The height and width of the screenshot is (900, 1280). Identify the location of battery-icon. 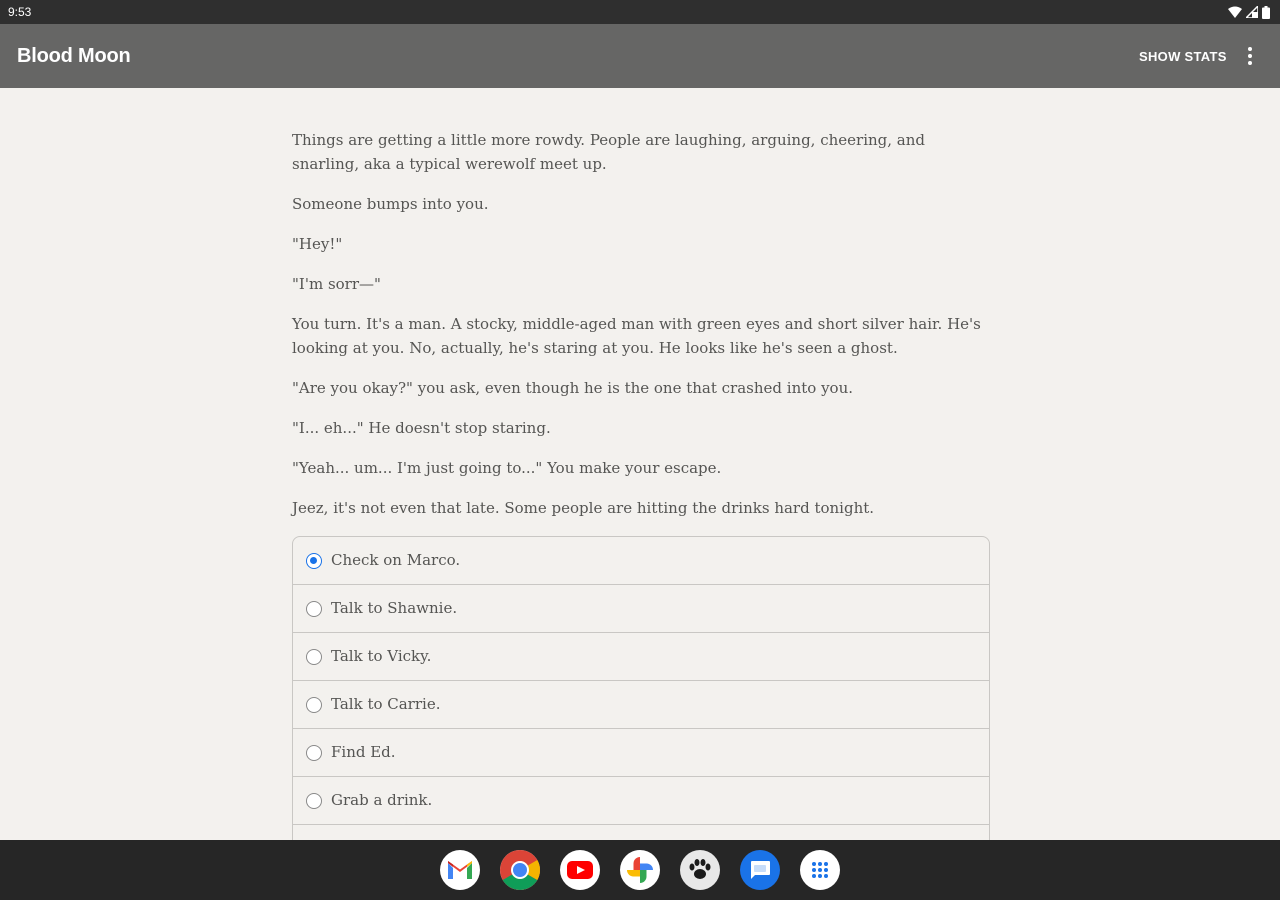
(1266, 12).